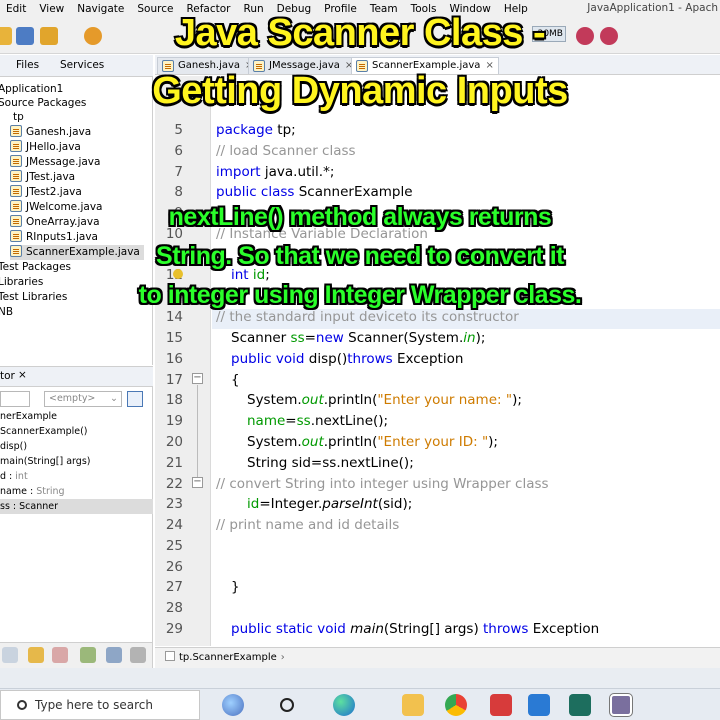  I want to click on member-filter-select, so click(15, 399).